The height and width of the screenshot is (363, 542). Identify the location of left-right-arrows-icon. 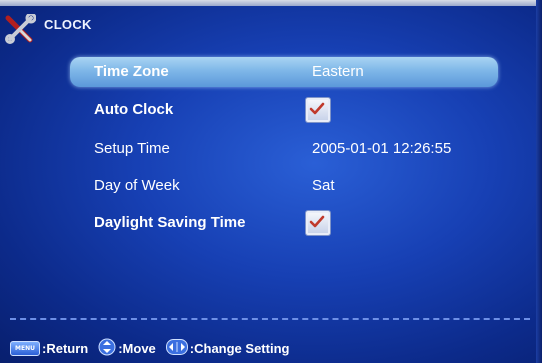
(176, 348).